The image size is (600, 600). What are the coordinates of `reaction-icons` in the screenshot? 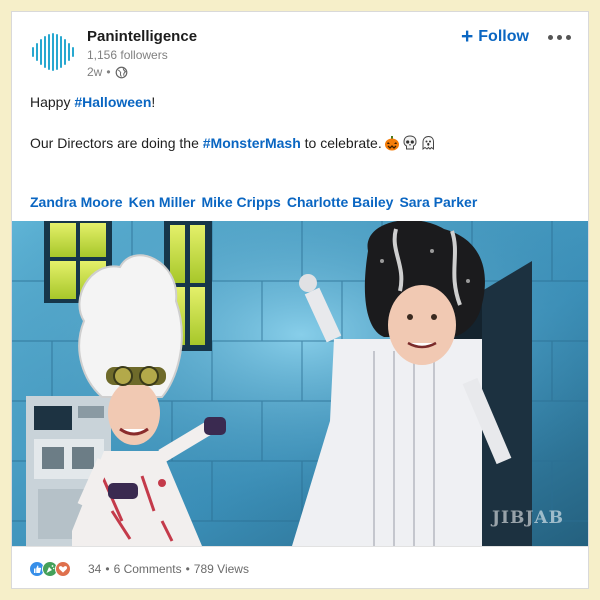 It's located at (50, 569).